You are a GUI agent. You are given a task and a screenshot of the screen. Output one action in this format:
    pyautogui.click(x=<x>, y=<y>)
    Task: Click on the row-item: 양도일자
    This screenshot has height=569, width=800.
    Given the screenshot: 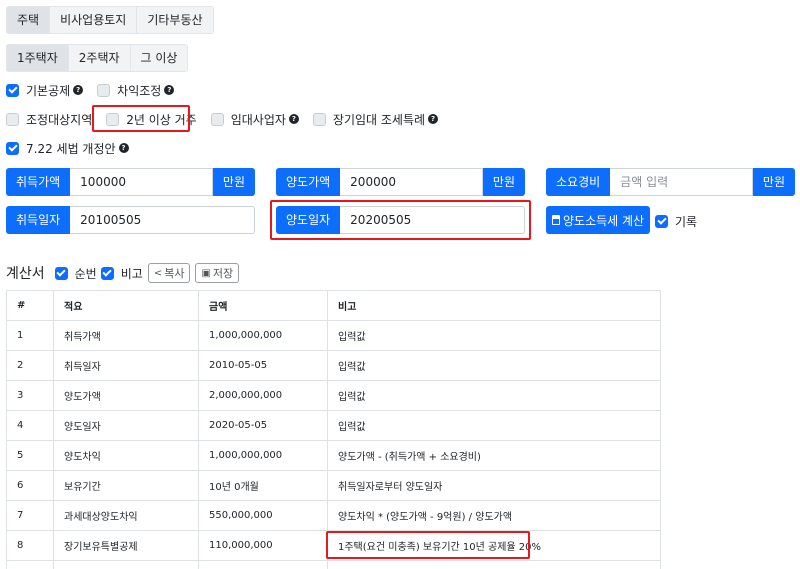 What is the action you would take?
    pyautogui.click(x=126, y=425)
    